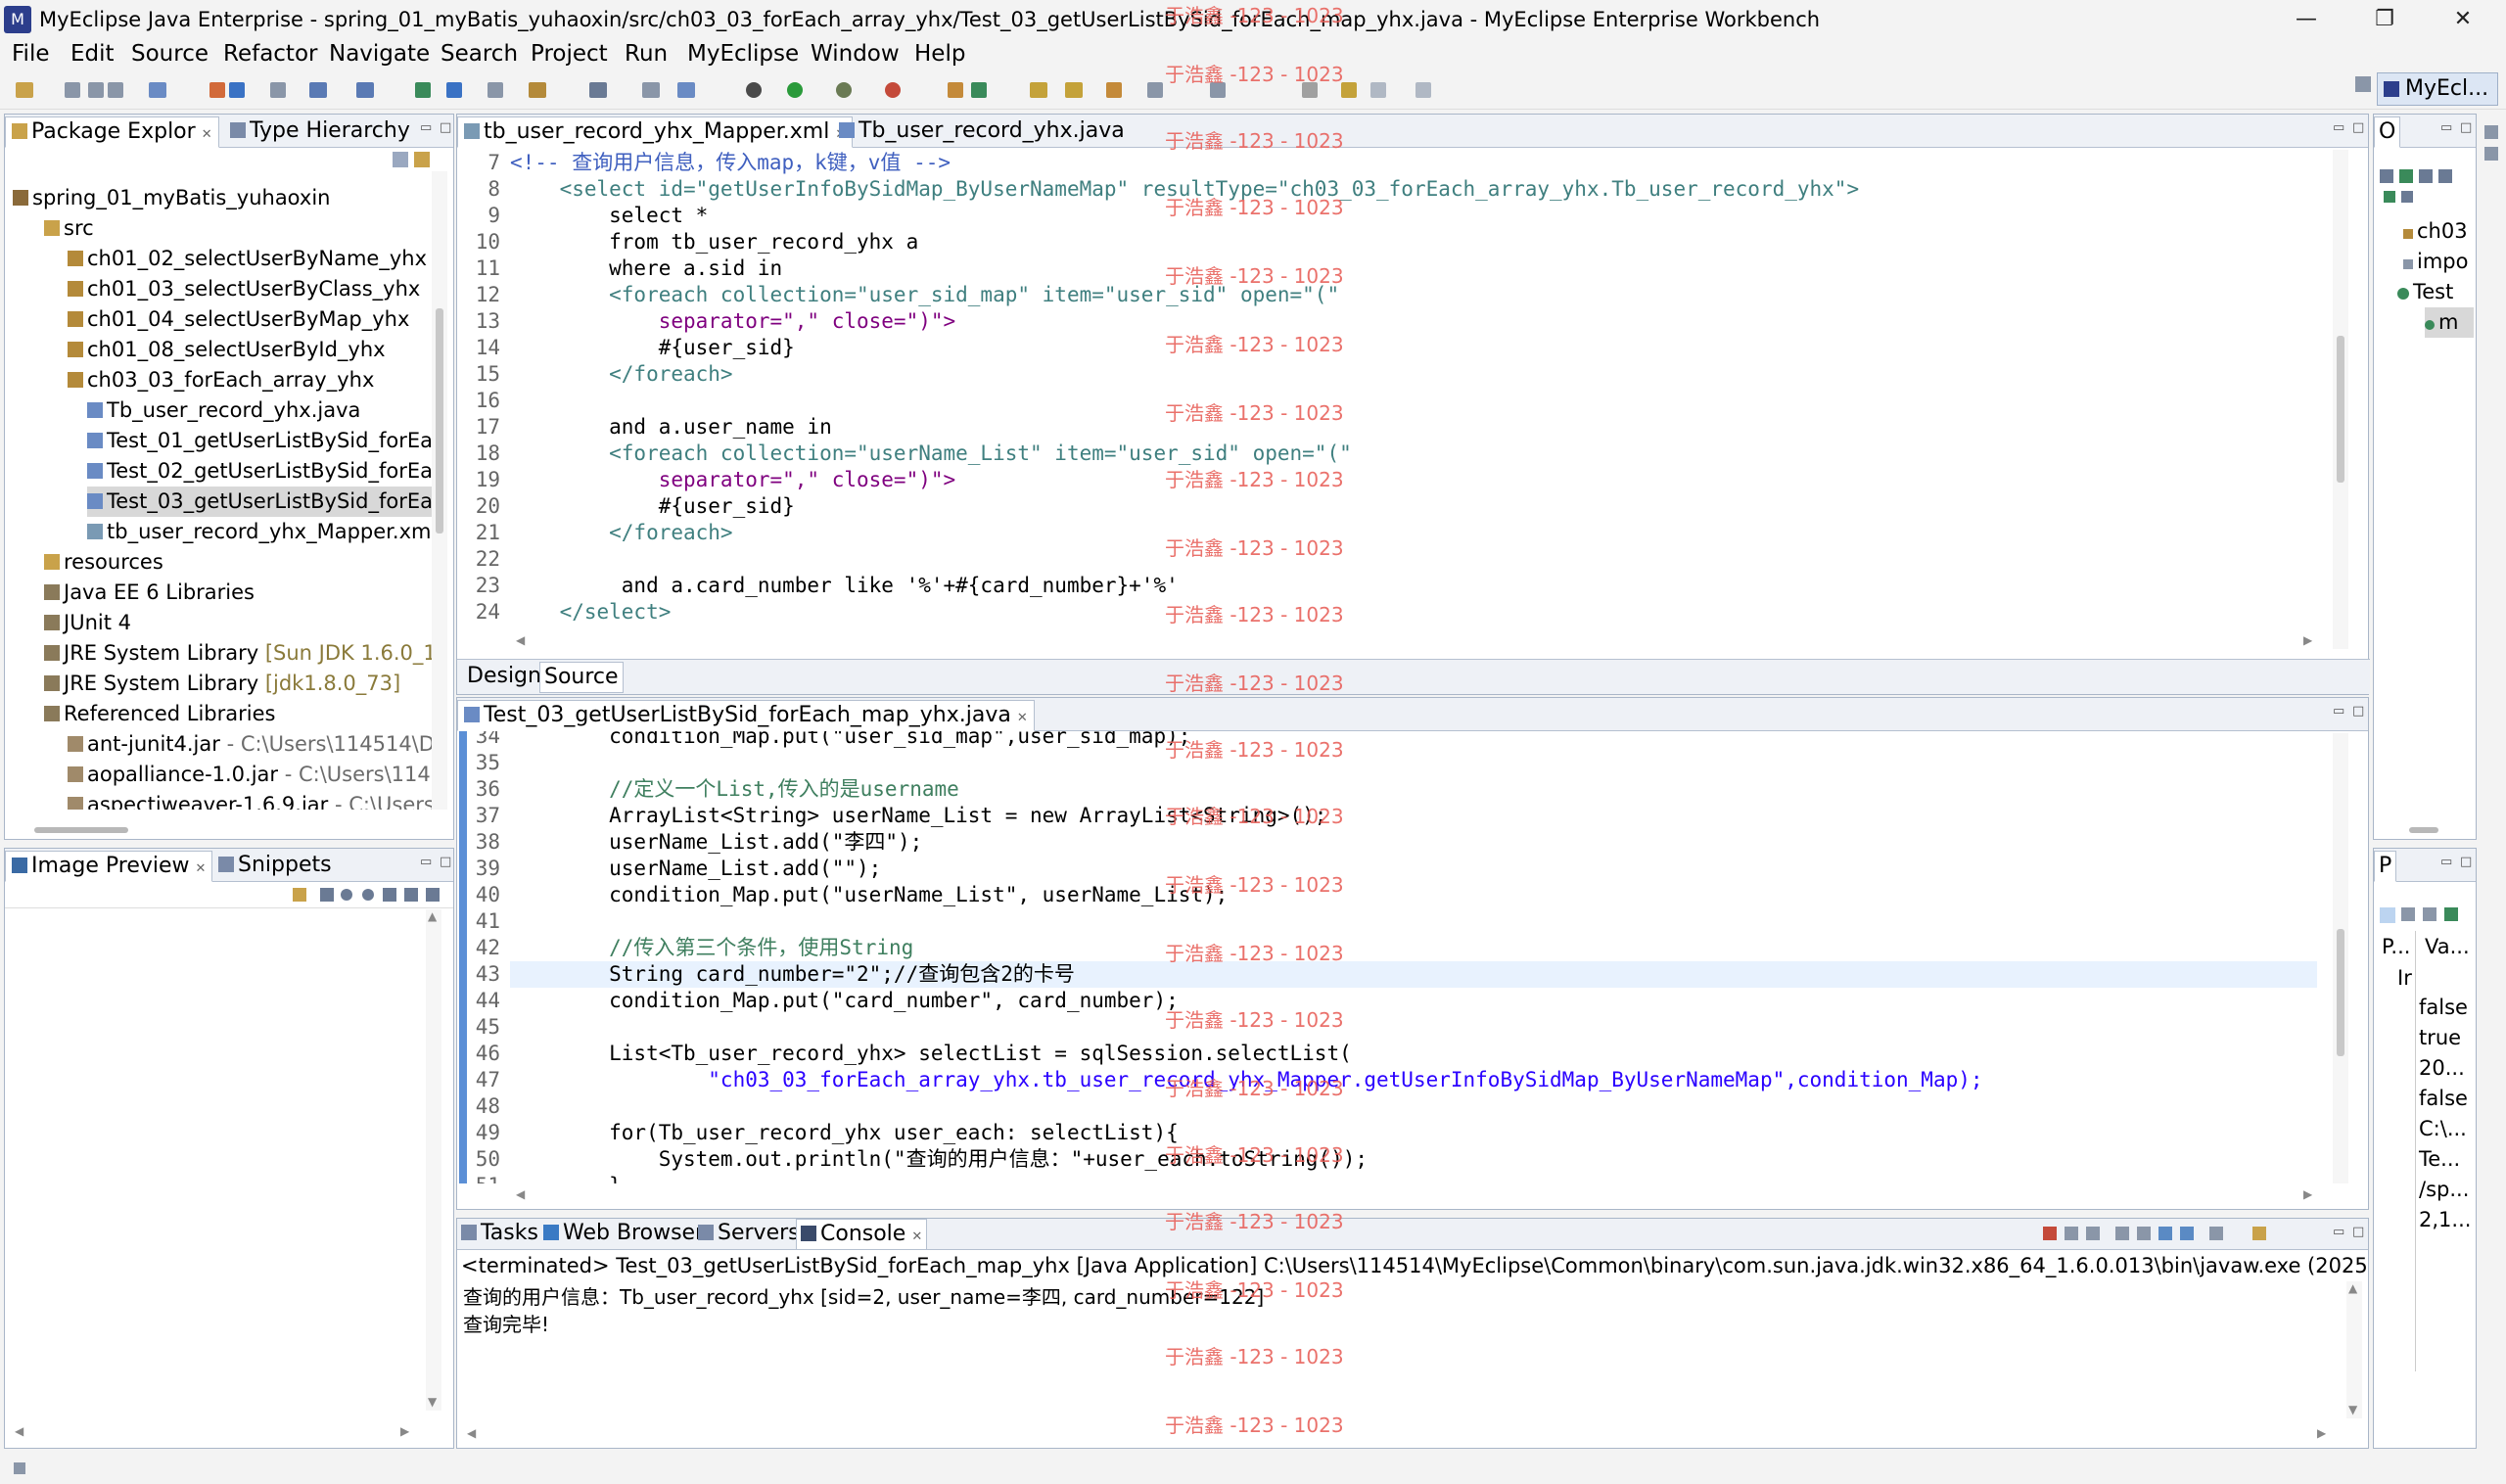  What do you see at coordinates (400, 159) in the screenshot?
I see `collapse-all-icon` at bounding box center [400, 159].